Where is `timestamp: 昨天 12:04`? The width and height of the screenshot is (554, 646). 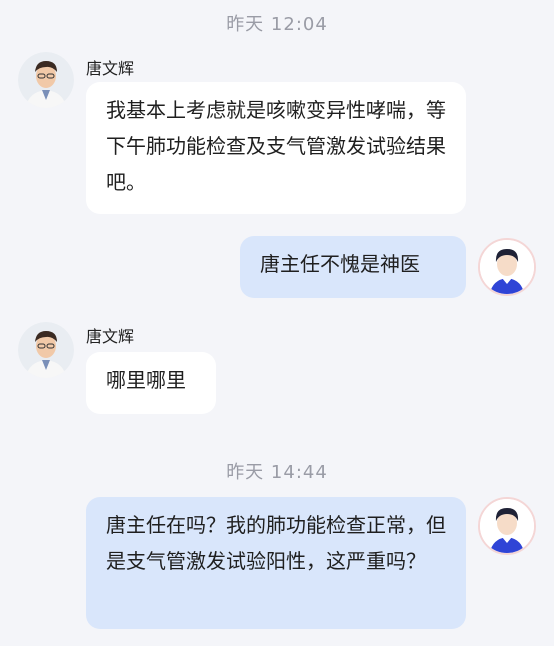 timestamp: 昨天 12:04 is located at coordinates (277, 24).